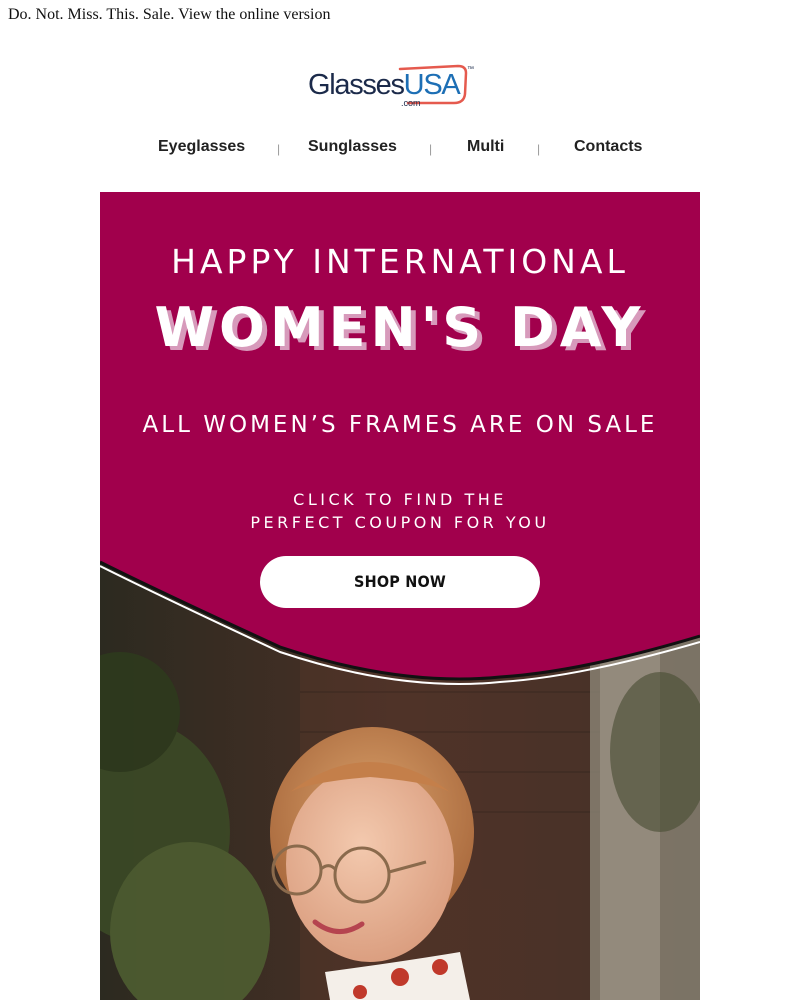 Image resolution: width=800 pixels, height=1000 pixels. I want to click on nav-eyeglasses: Eyeglasses, so click(201, 147).